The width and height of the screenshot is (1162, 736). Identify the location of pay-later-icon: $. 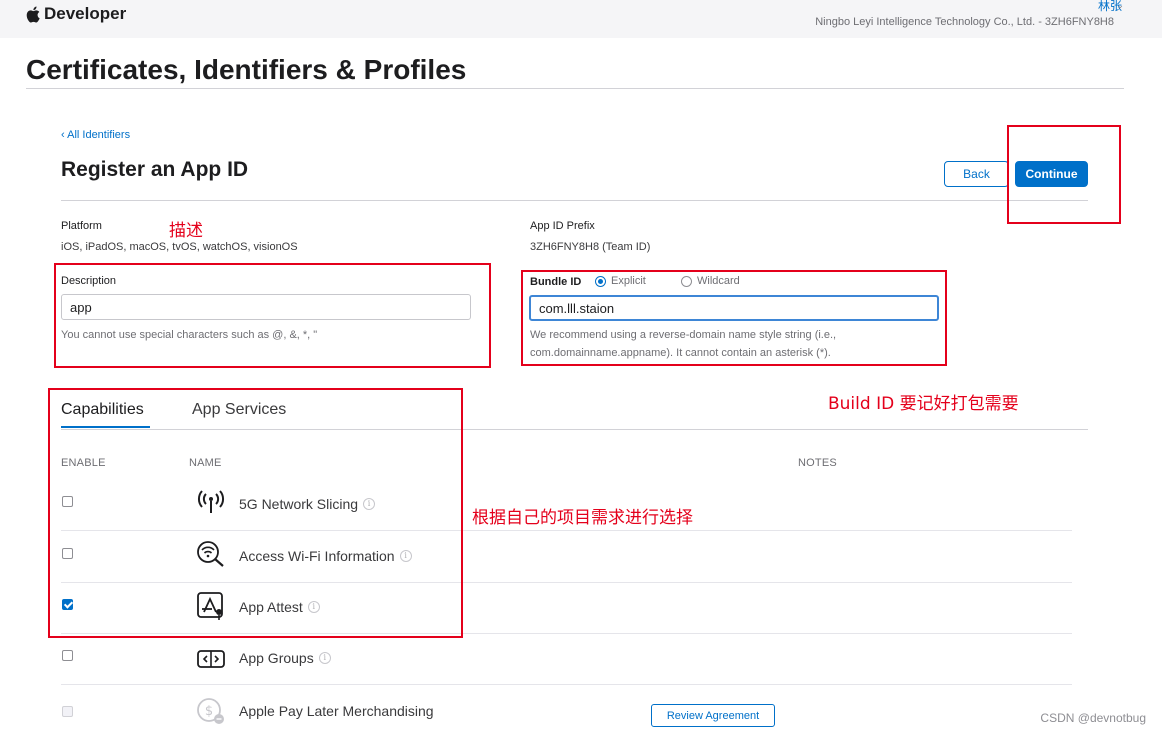
(210, 711).